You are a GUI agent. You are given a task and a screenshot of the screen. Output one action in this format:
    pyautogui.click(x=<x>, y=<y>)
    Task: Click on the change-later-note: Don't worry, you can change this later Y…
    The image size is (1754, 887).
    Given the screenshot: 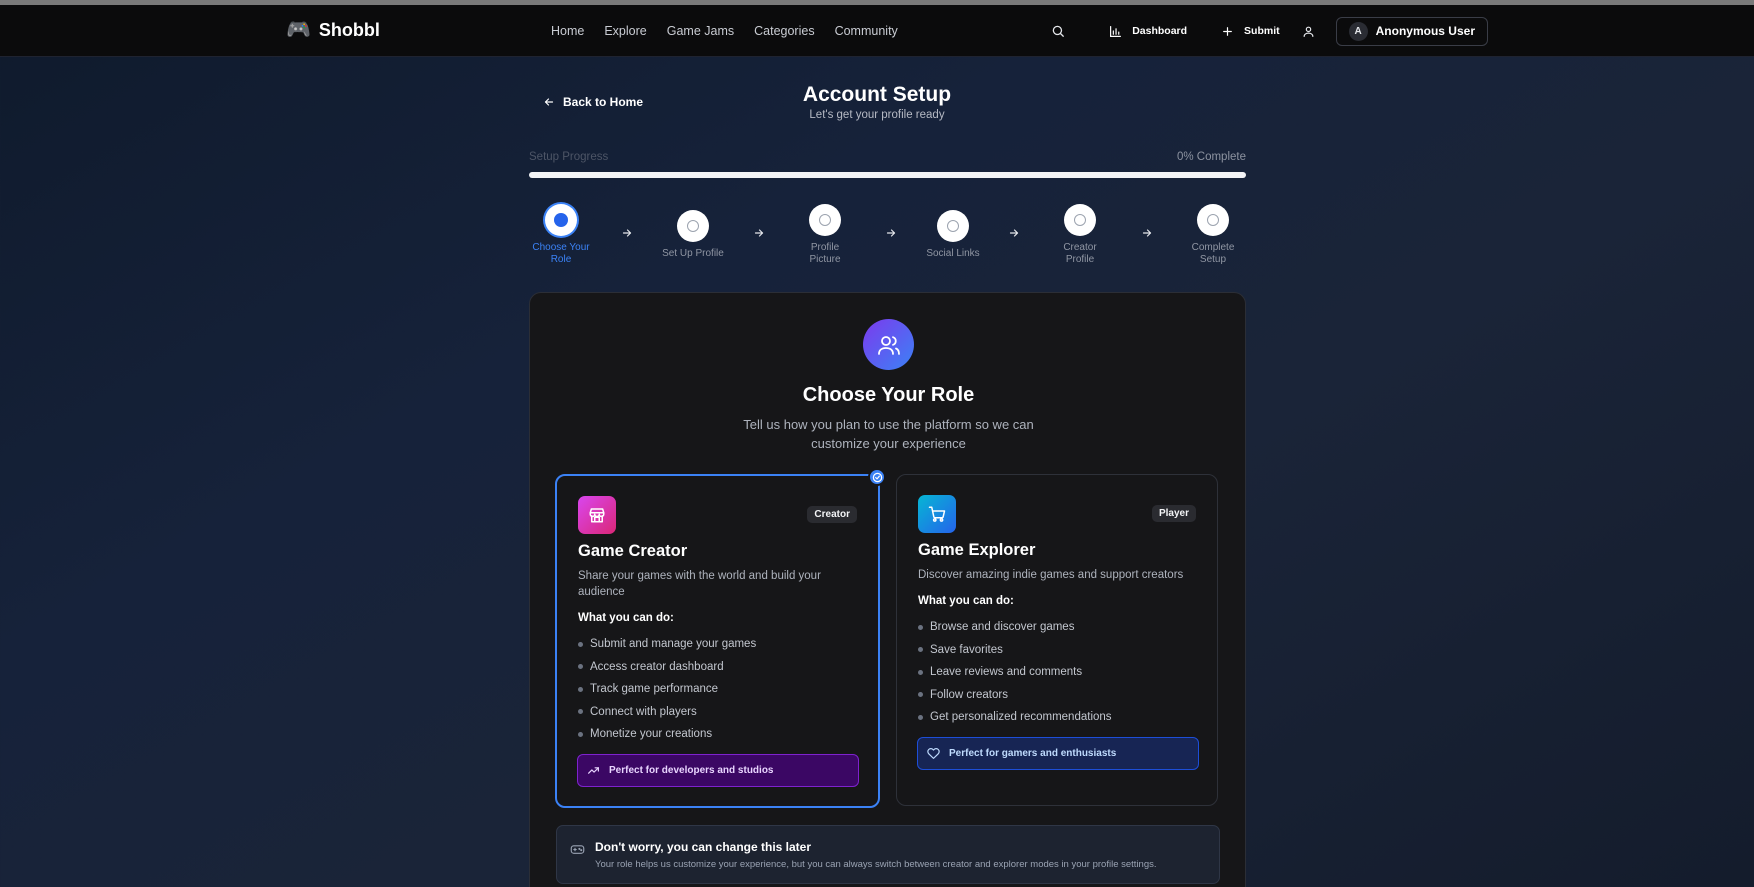 What is the action you would take?
    pyautogui.click(x=888, y=854)
    